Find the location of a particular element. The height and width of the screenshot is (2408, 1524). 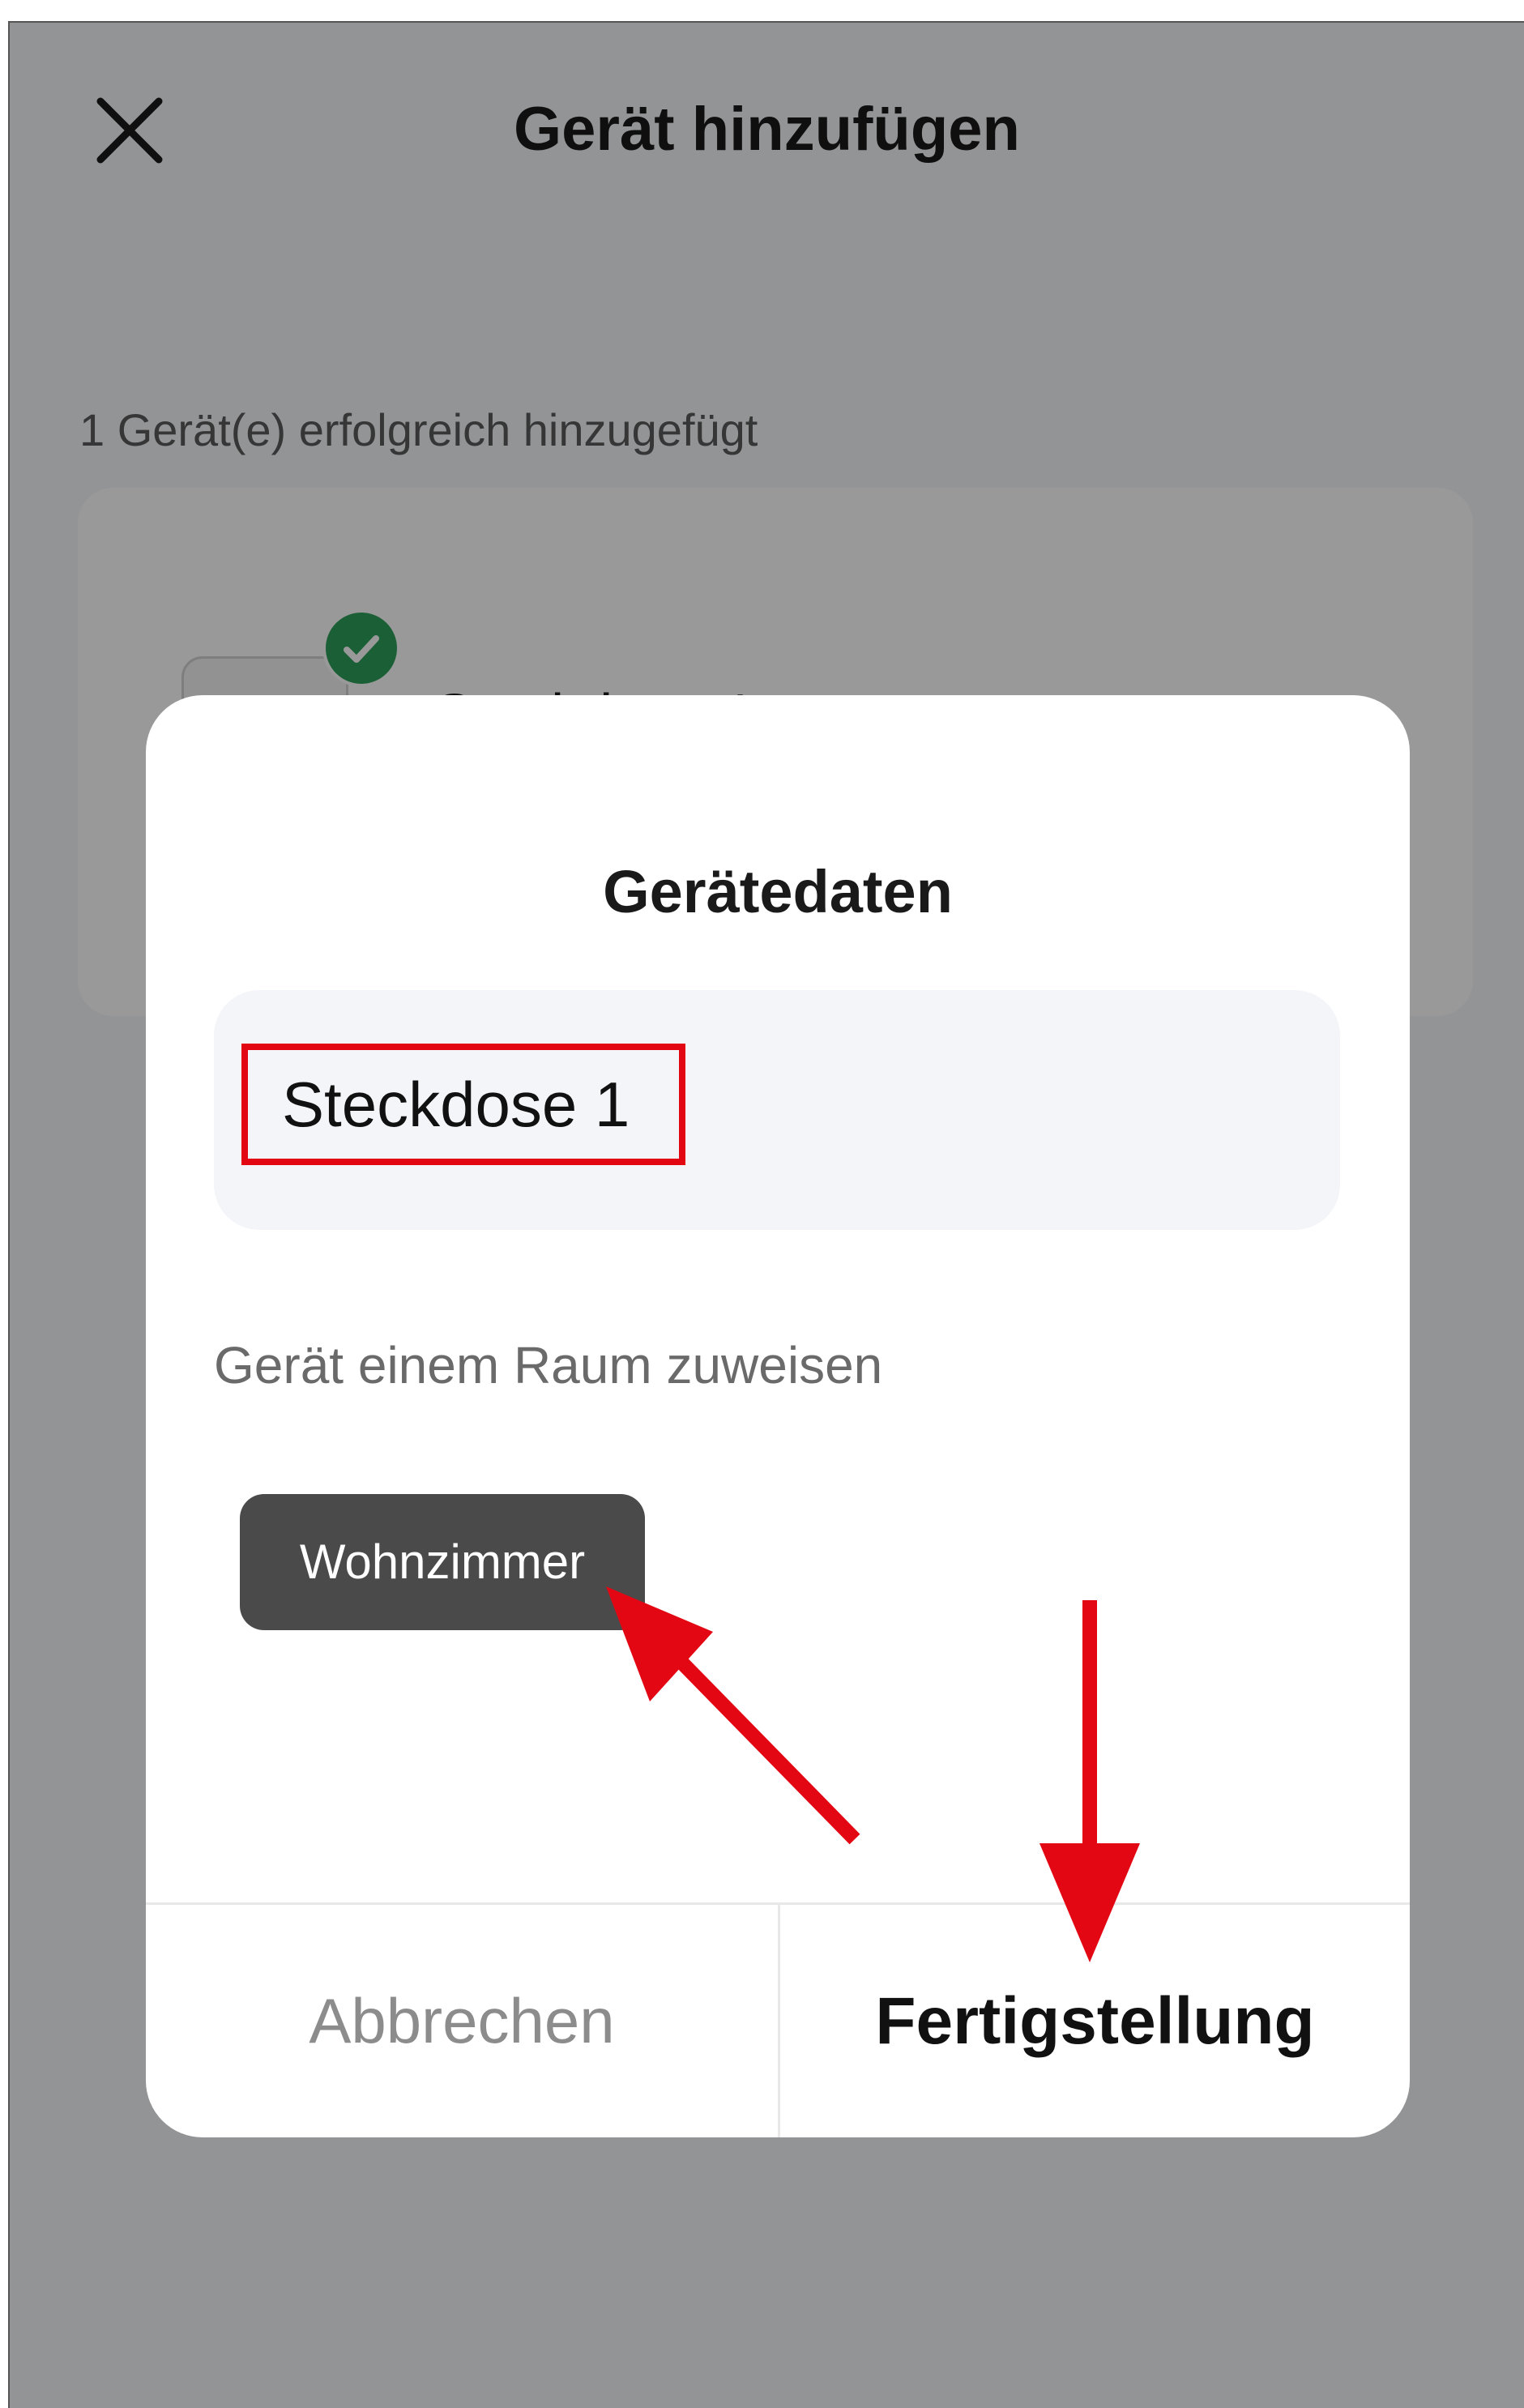

cancel-button: Abbrechen is located at coordinates (462, 2021).